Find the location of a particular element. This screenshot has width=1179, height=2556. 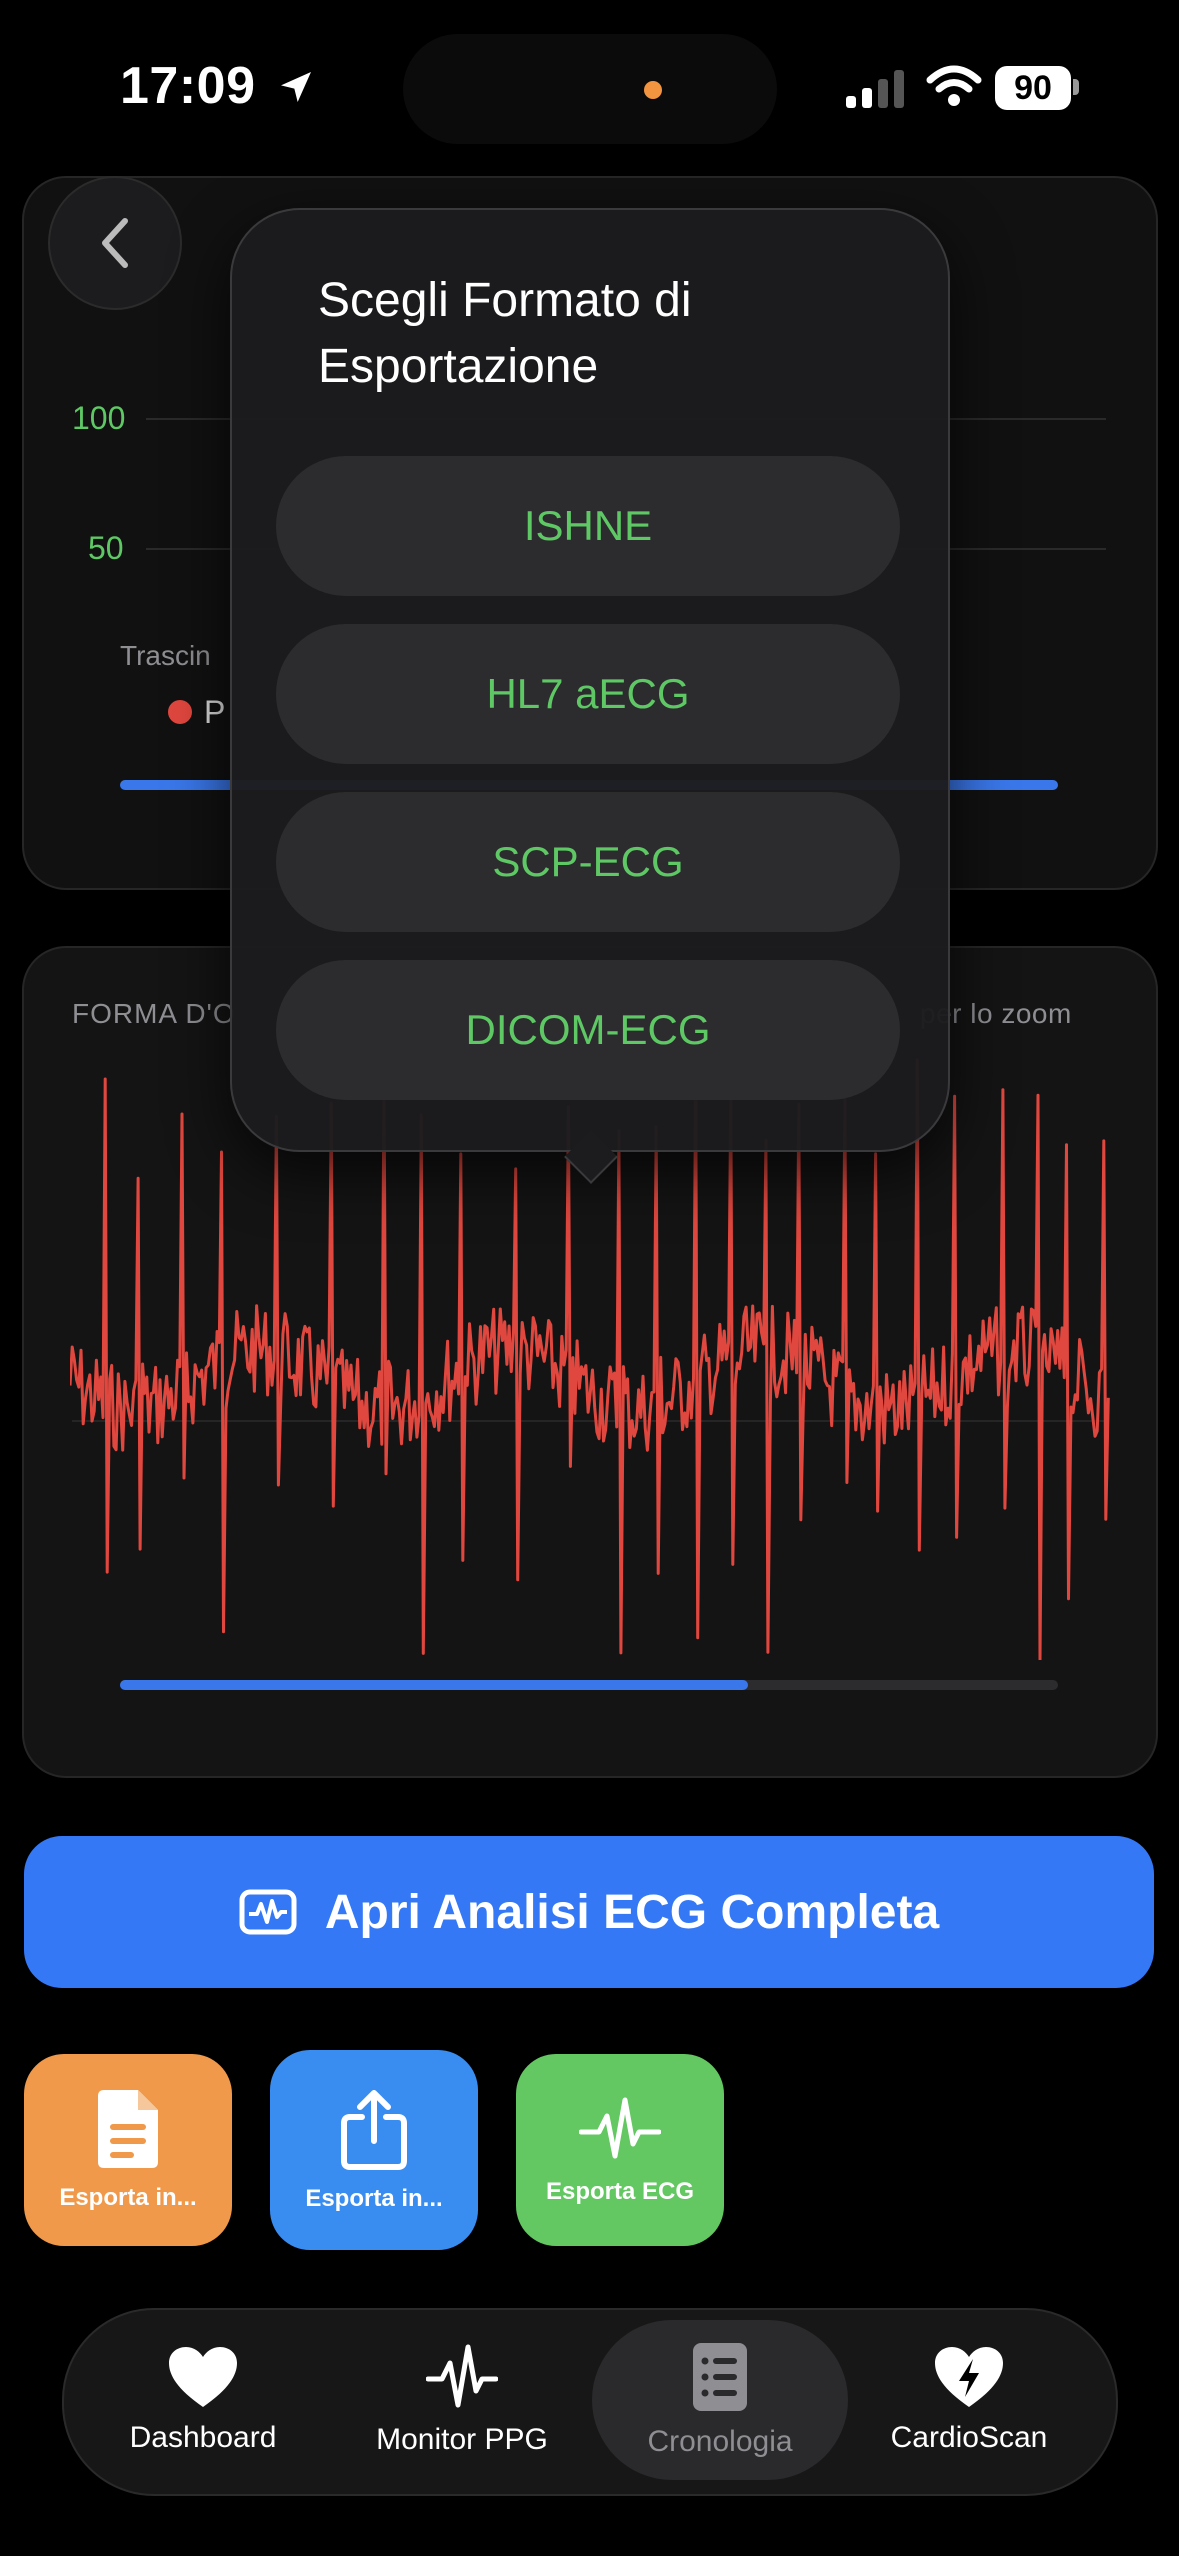

cta-label: Apri Analisi ECG Completa is located at coordinates (632, 1912).